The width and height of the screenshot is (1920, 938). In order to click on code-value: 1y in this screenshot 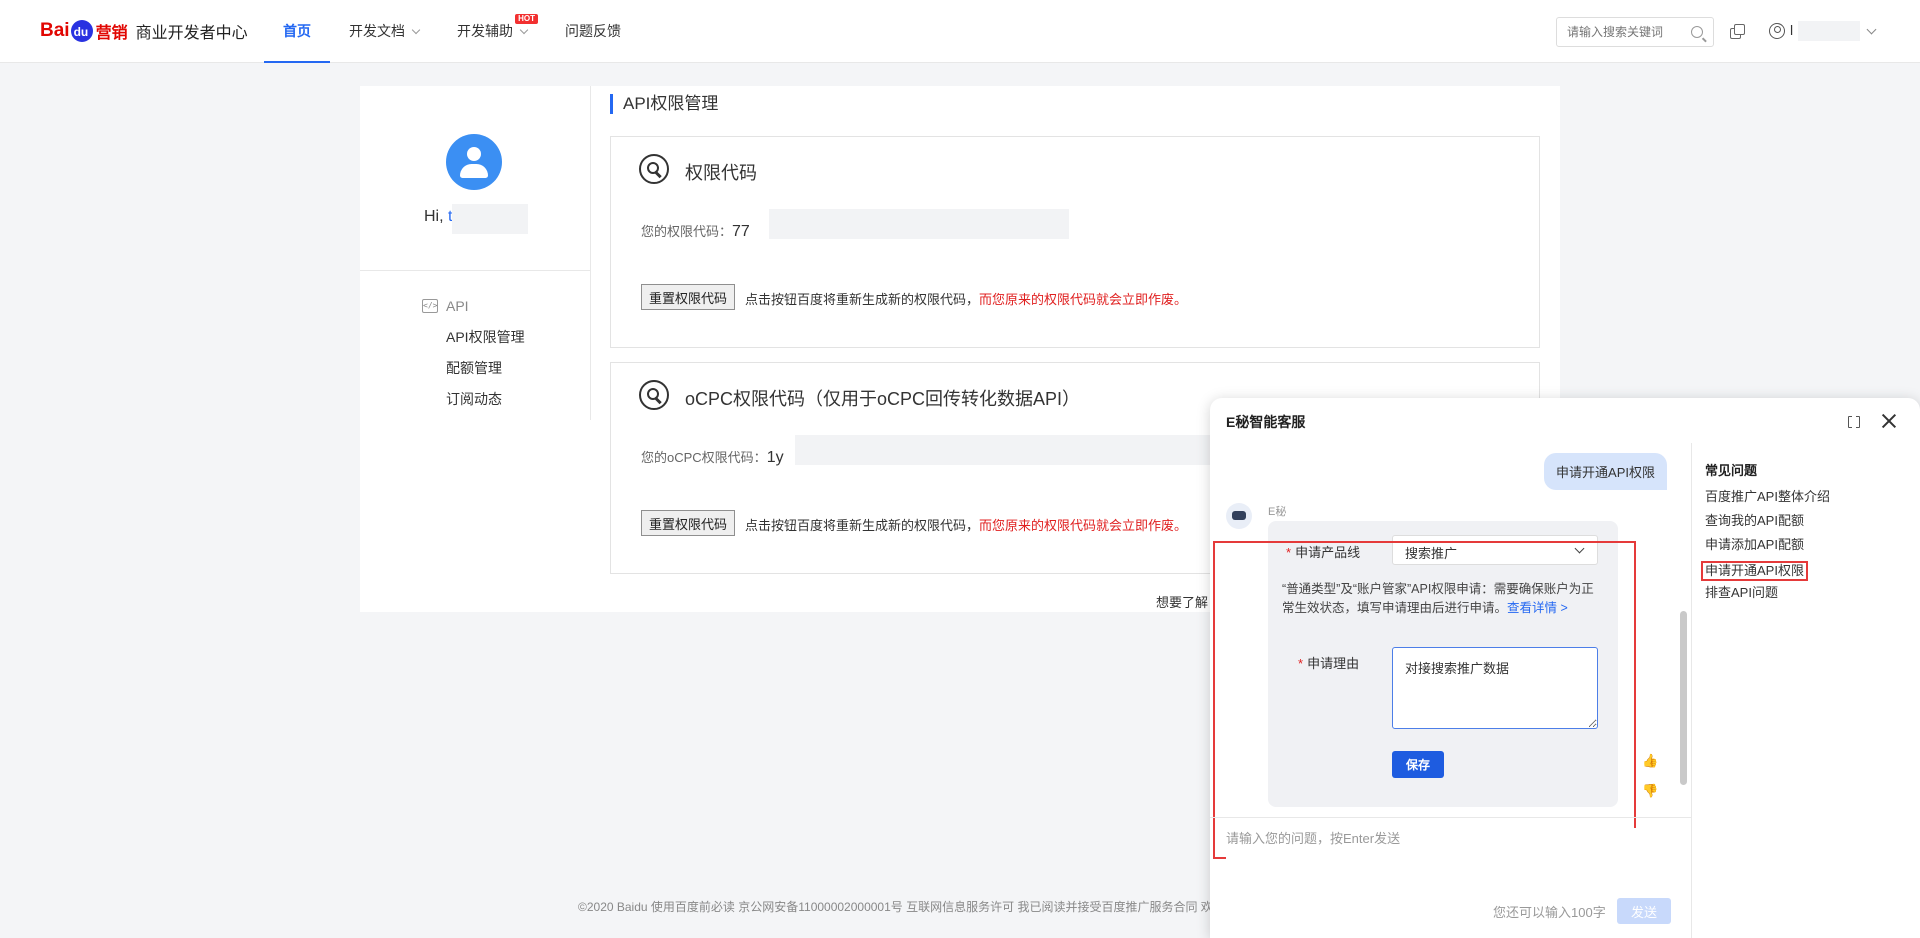, I will do `click(775, 457)`.